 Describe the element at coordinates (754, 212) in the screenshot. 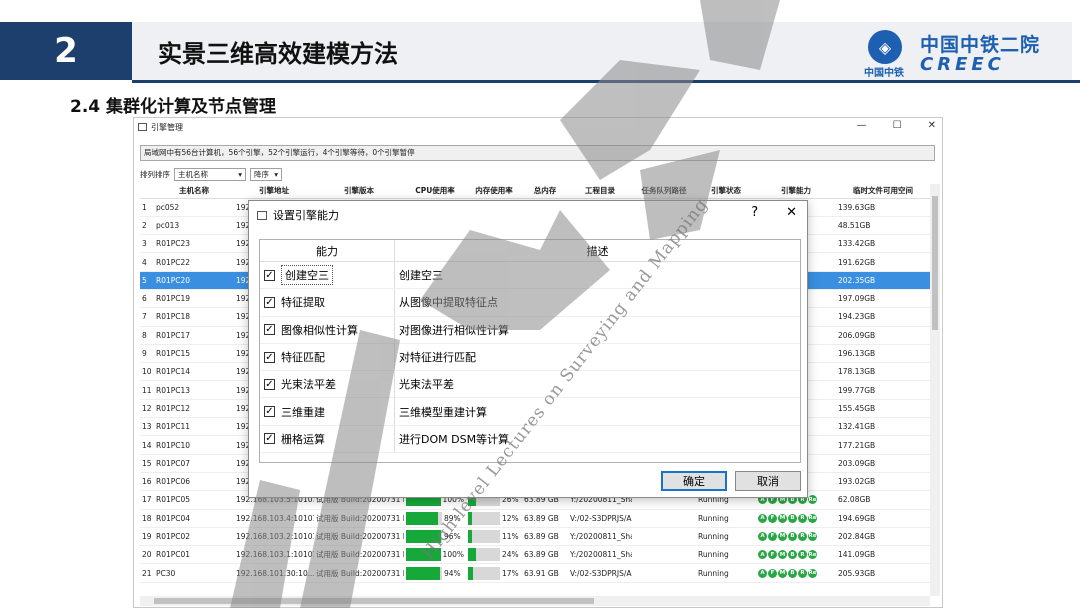

I see `help-icon: ?` at that location.